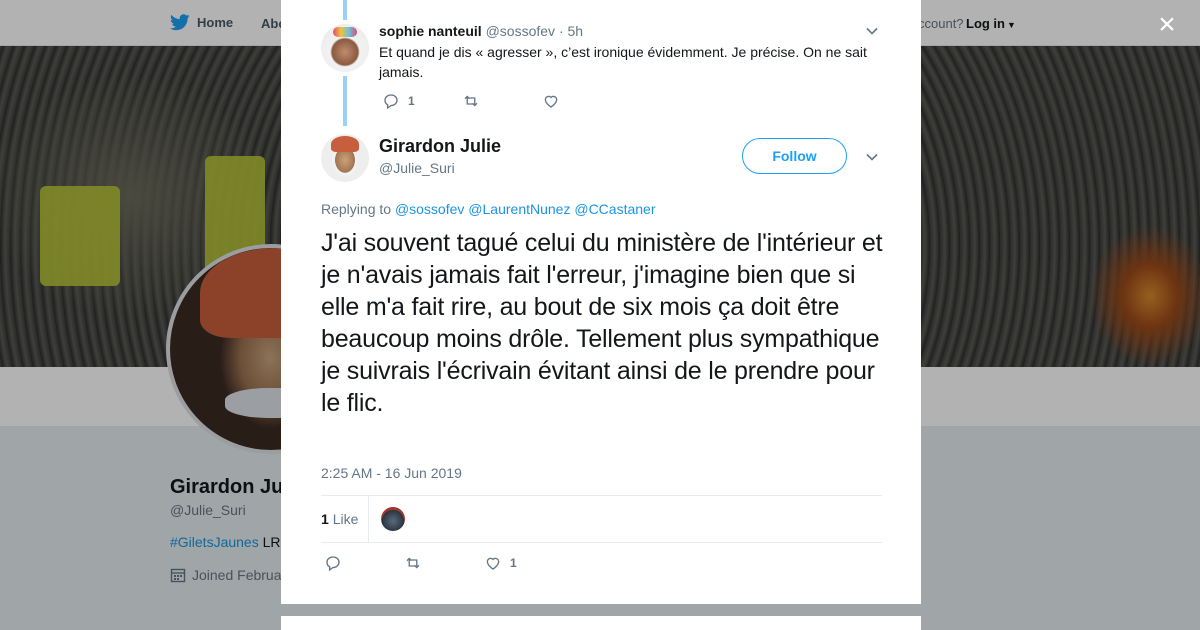 The width and height of the screenshot is (1200, 630). What do you see at coordinates (345, 48) in the screenshot?
I see `reply-author-avatar` at bounding box center [345, 48].